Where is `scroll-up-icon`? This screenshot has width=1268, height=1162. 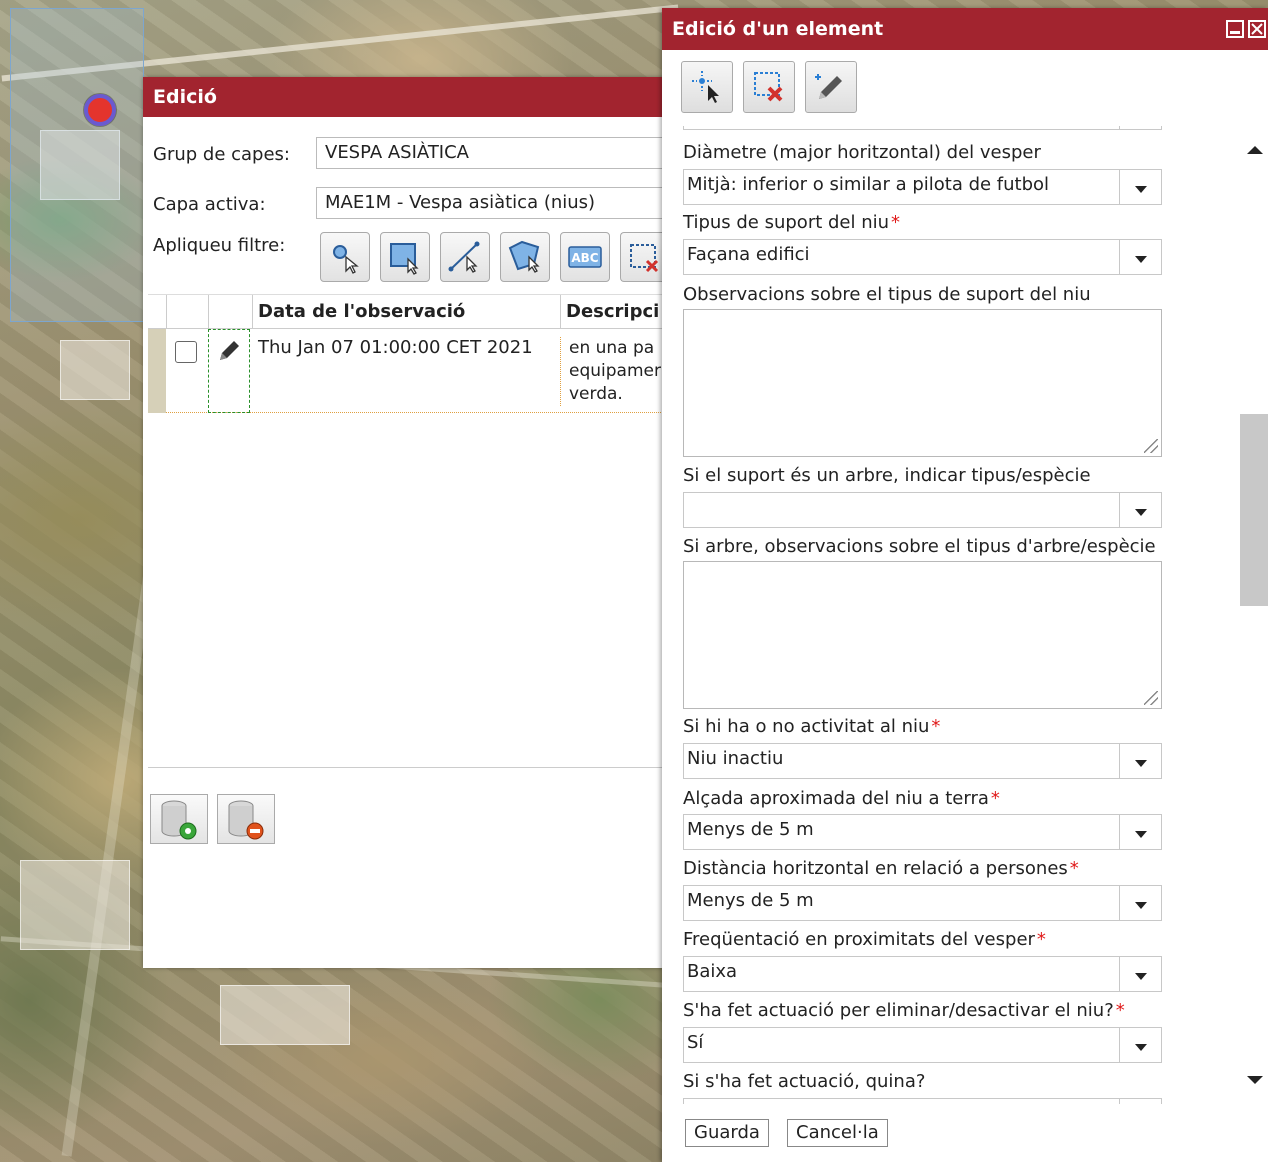
scroll-up-icon is located at coordinates (1255, 150).